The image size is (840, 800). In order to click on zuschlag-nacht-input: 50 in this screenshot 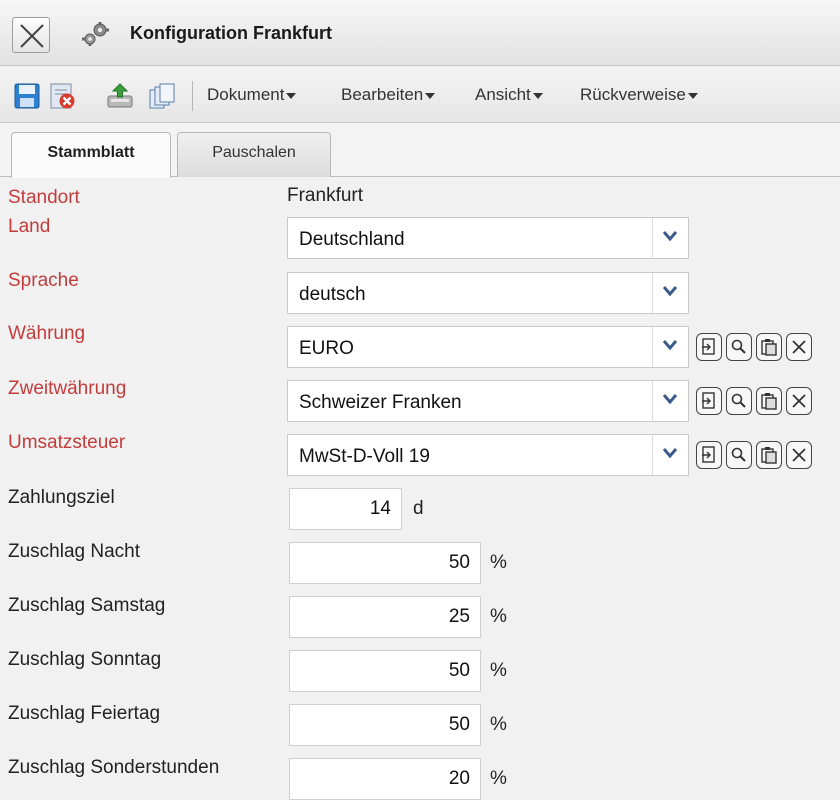, I will do `click(385, 563)`.